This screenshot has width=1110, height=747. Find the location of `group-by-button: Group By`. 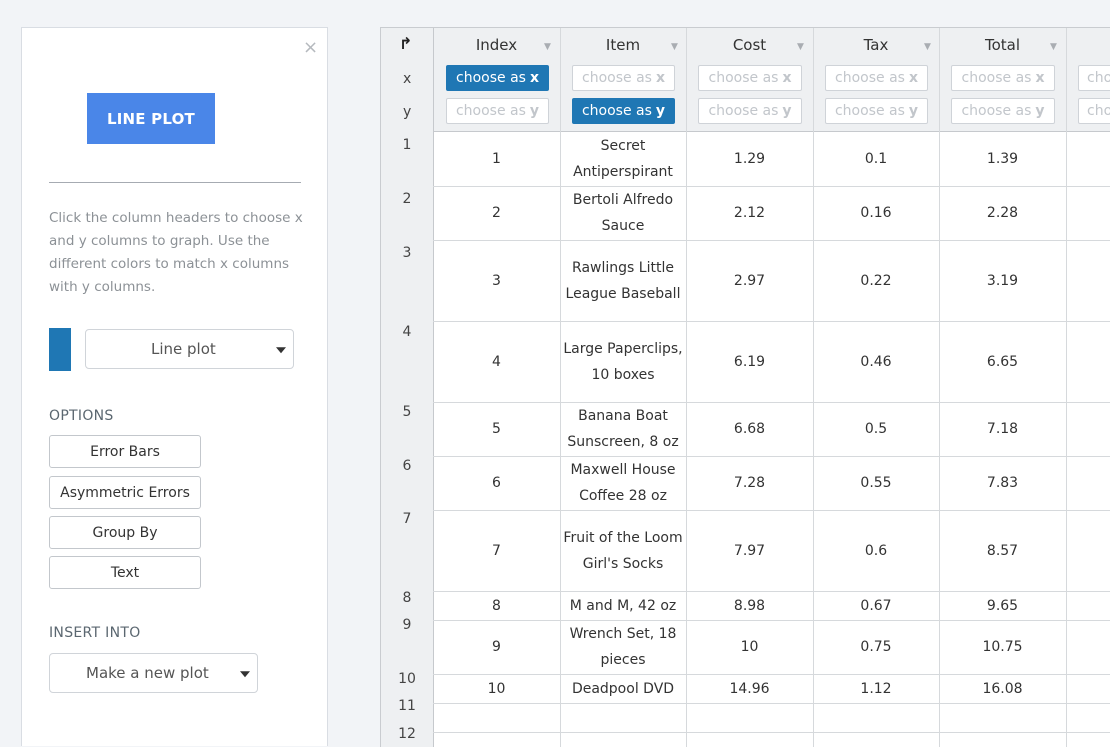

group-by-button: Group By is located at coordinates (125, 532).